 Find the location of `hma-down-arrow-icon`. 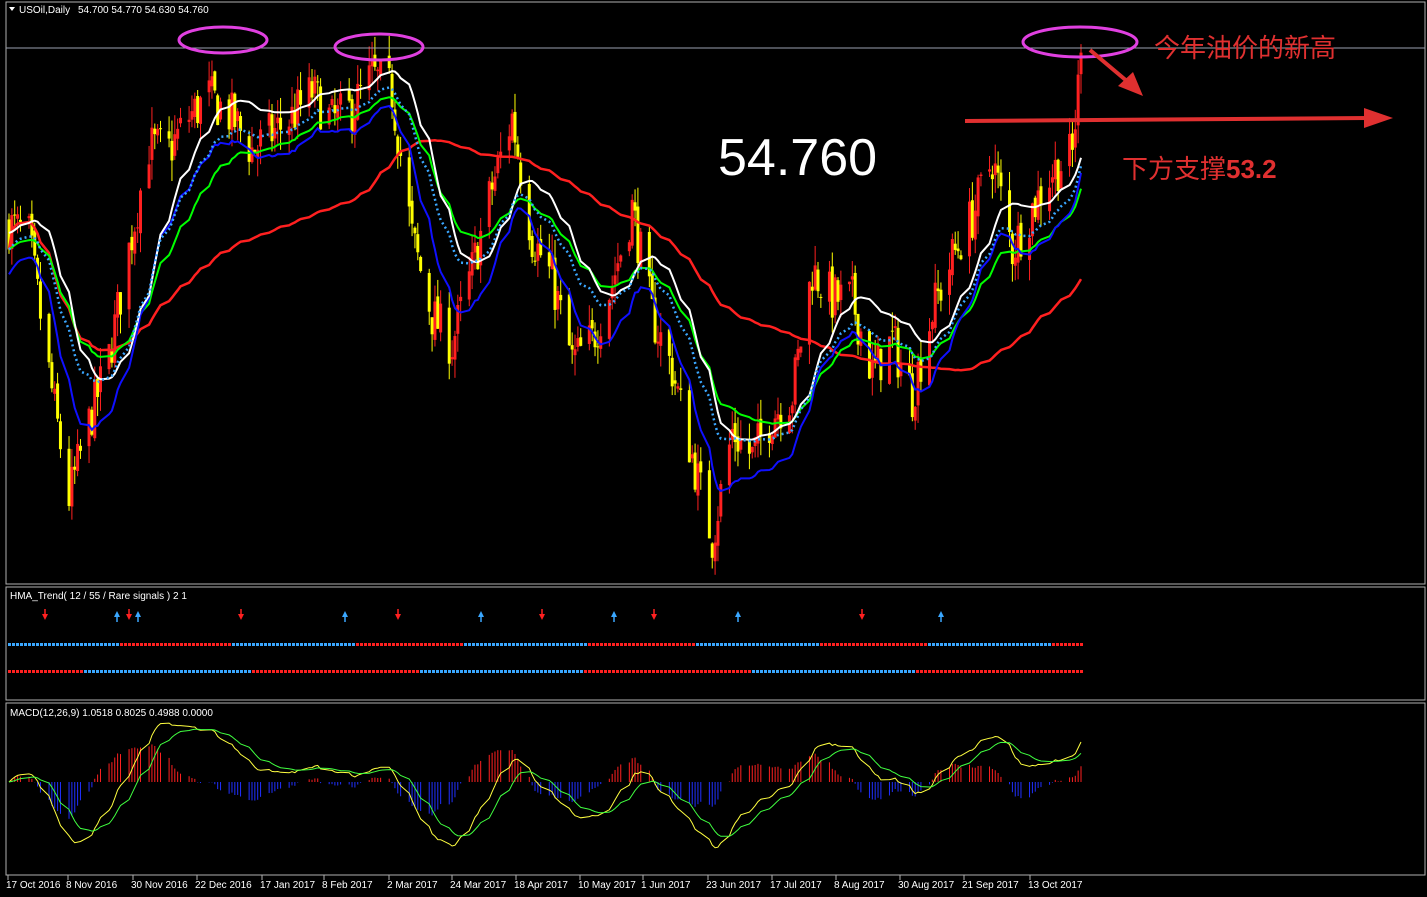

hma-down-arrow-icon is located at coordinates (654, 614).